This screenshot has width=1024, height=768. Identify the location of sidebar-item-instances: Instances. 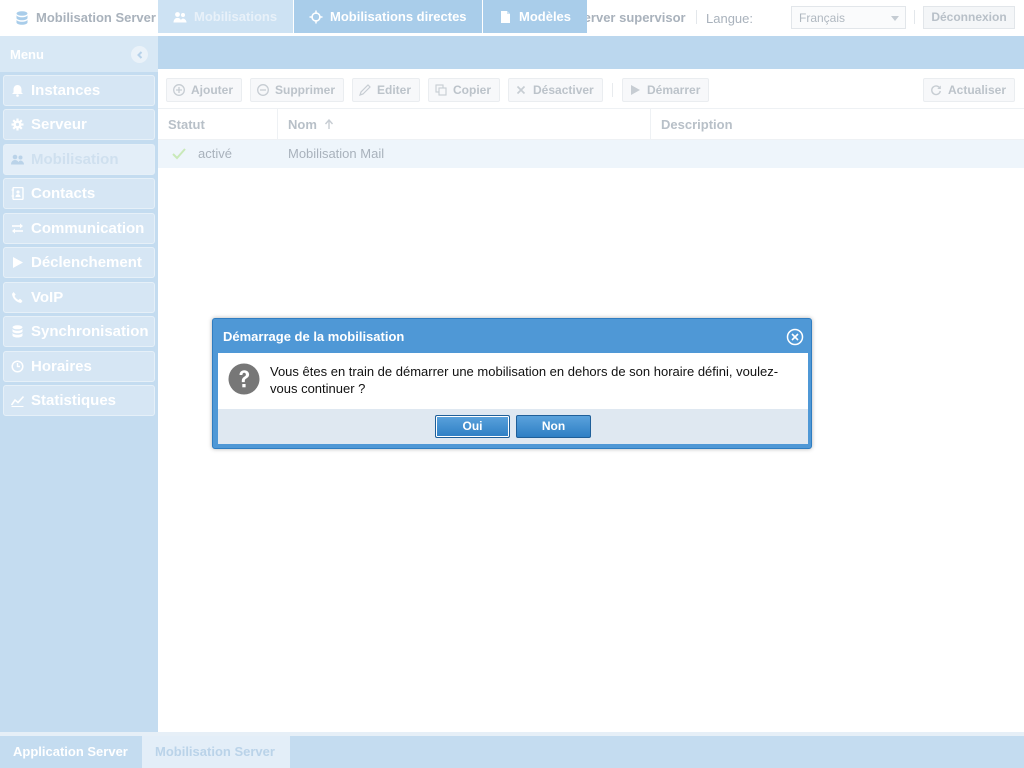
(79, 90).